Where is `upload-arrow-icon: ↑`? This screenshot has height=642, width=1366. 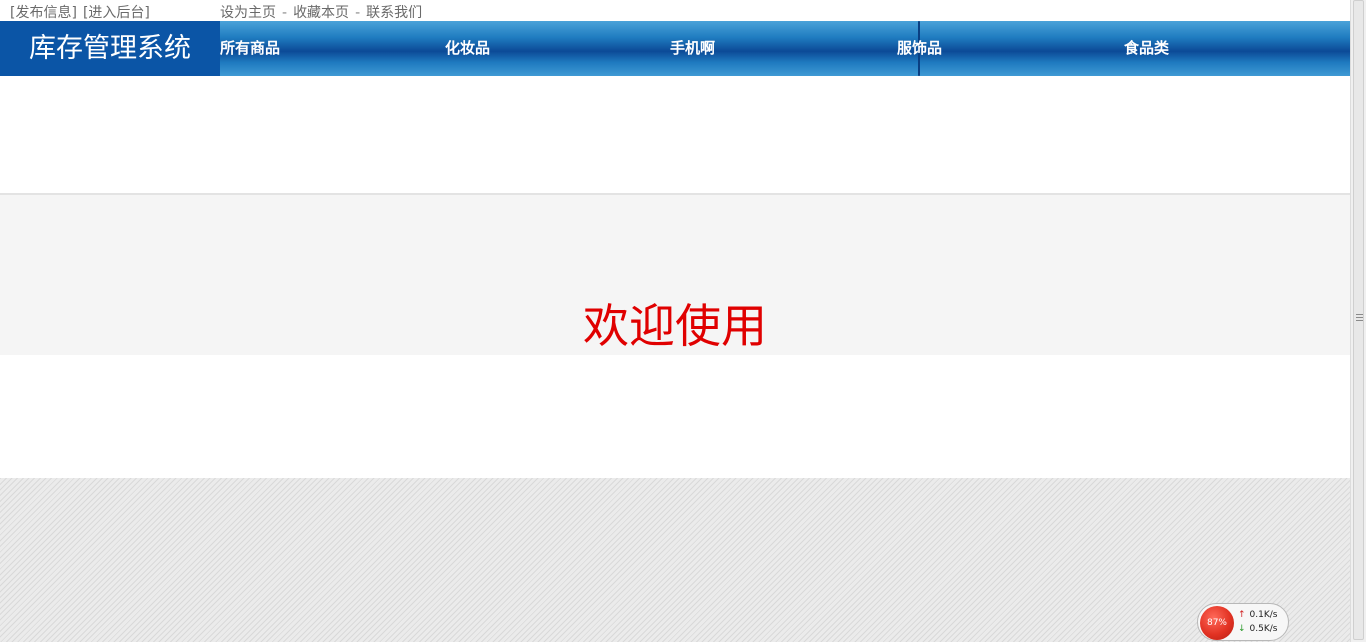 upload-arrow-icon: ↑ is located at coordinates (1242, 615).